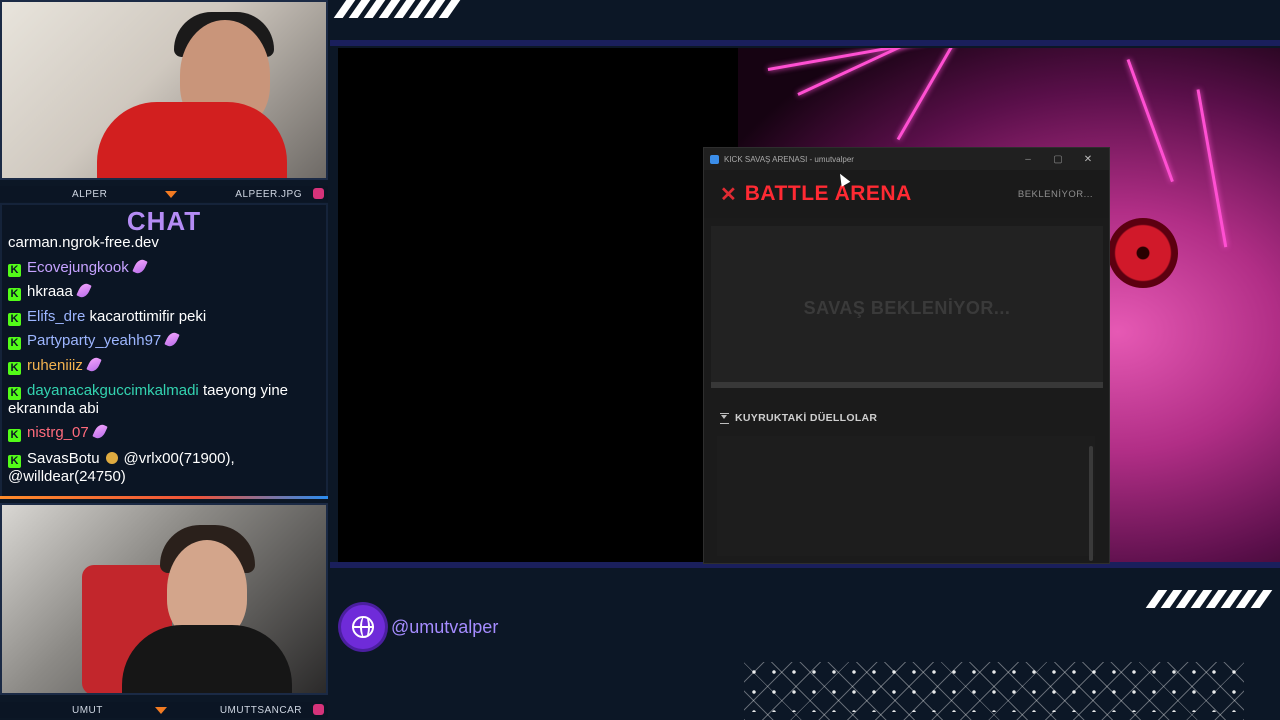  Describe the element at coordinates (164, 433) in the screenshot. I see `chat-message: Knistrg_07` at that location.